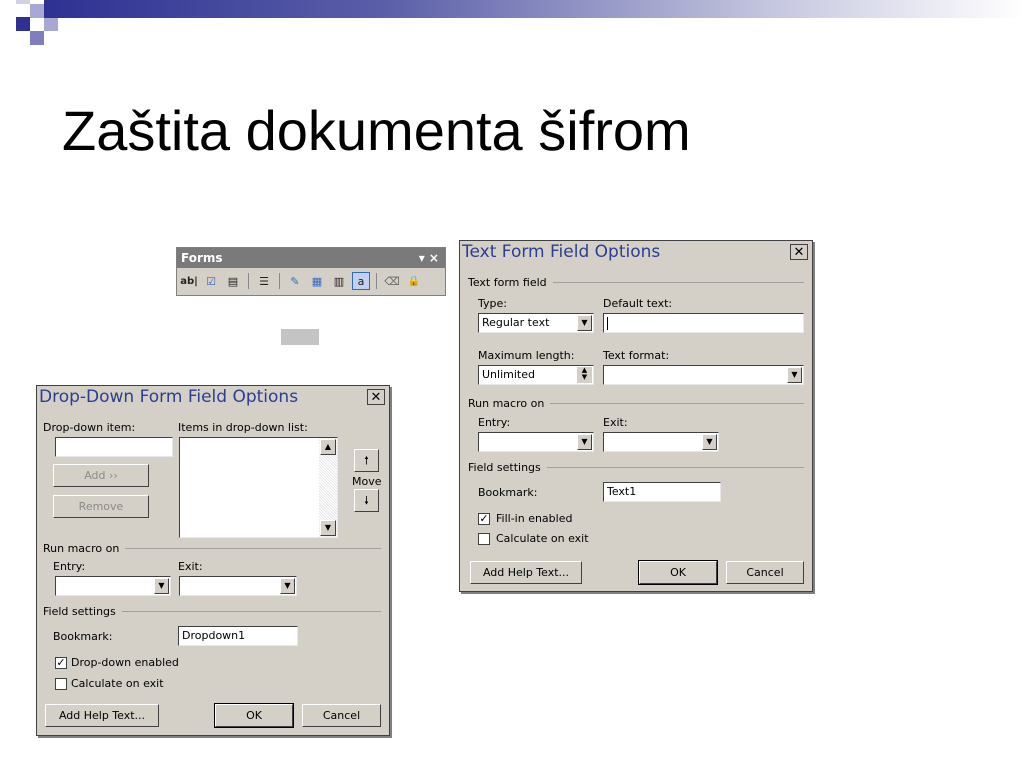  I want to click on bookmark-input: Dropdown1, so click(238, 636).